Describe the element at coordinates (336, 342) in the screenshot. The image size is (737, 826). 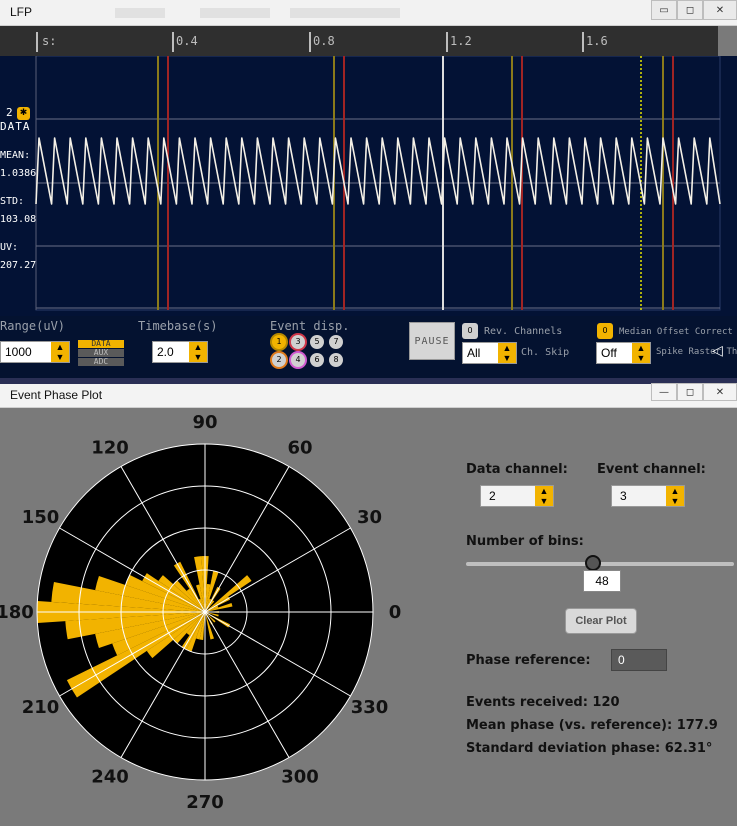
I see `event-button-7: 7` at that location.